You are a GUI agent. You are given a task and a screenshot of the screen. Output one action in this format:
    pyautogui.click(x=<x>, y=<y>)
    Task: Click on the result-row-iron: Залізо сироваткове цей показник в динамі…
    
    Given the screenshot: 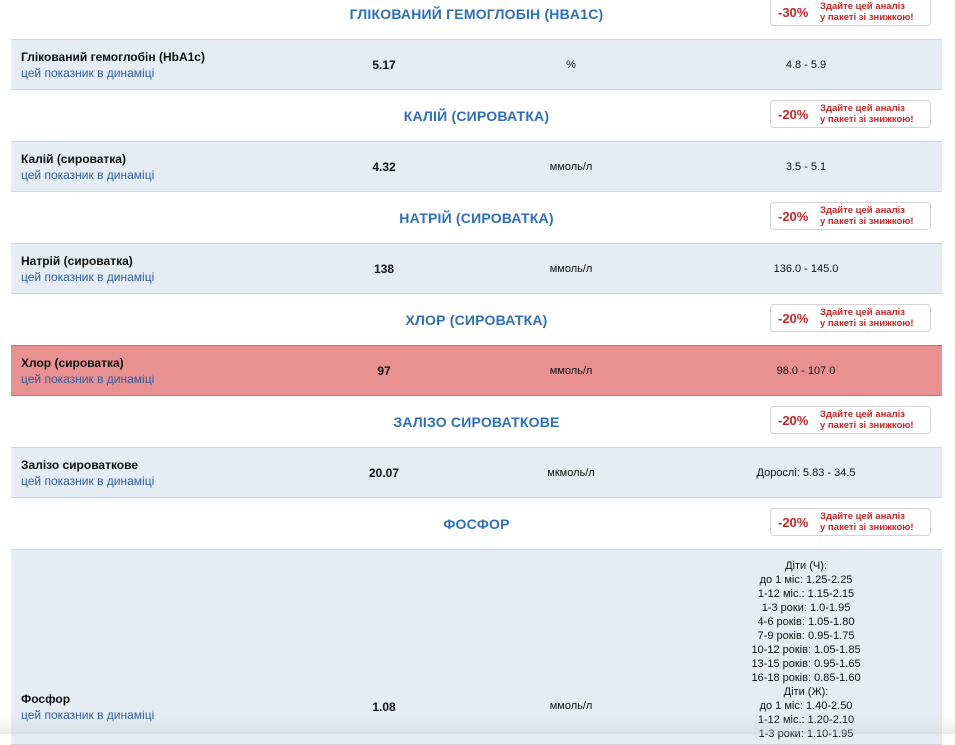 What is the action you would take?
    pyautogui.click(x=476, y=472)
    